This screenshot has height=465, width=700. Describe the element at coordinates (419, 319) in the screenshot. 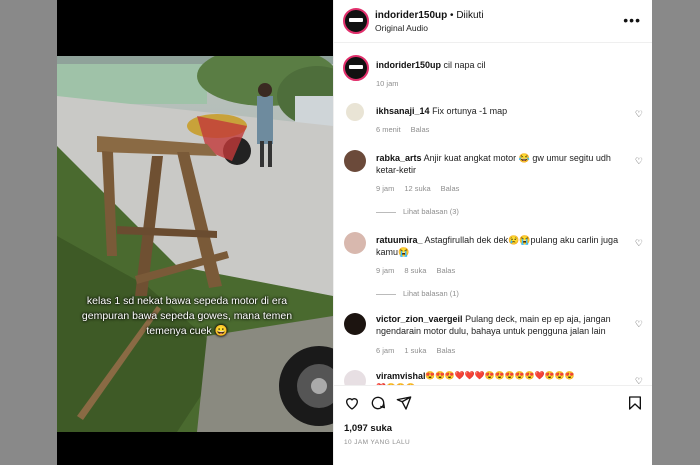

I see `comment-username: victor_zion_vaergeil` at that location.